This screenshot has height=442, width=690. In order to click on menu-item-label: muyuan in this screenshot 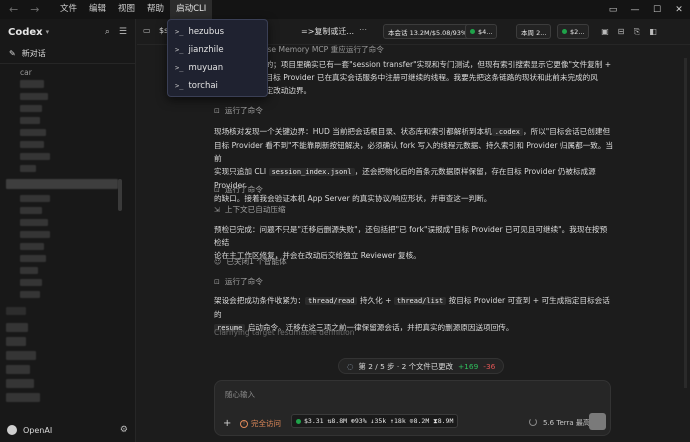, I will do `click(206, 68)`.